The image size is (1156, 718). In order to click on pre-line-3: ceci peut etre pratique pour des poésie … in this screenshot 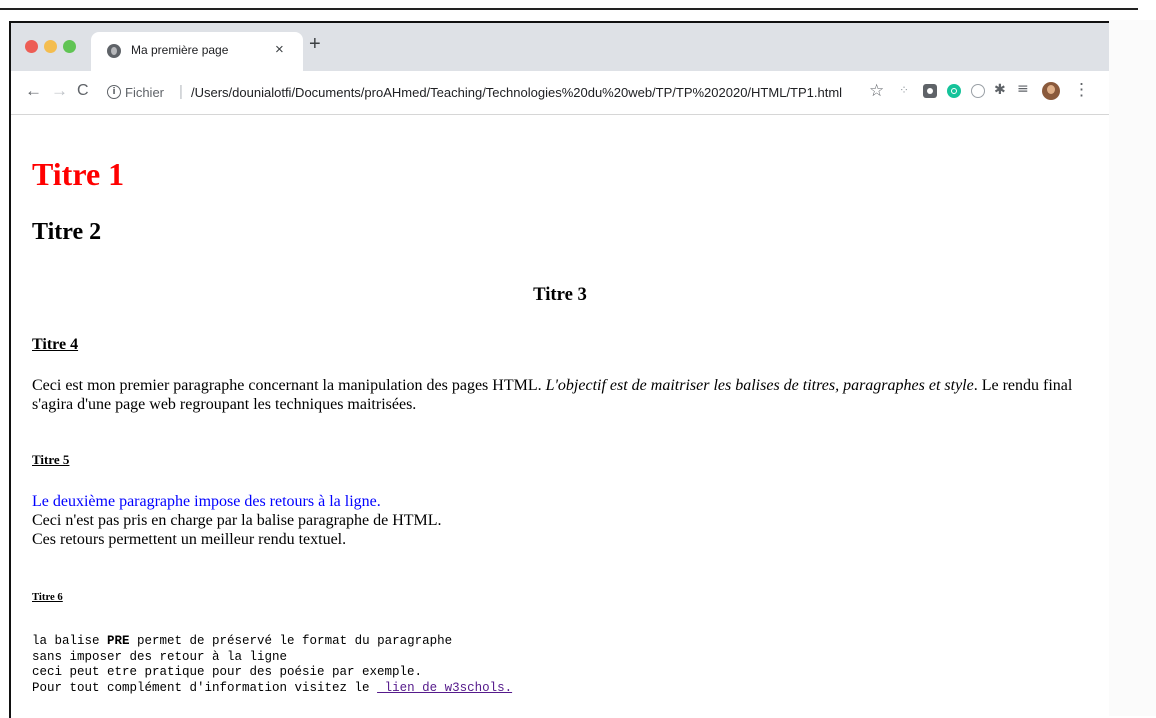, I will do `click(227, 672)`.